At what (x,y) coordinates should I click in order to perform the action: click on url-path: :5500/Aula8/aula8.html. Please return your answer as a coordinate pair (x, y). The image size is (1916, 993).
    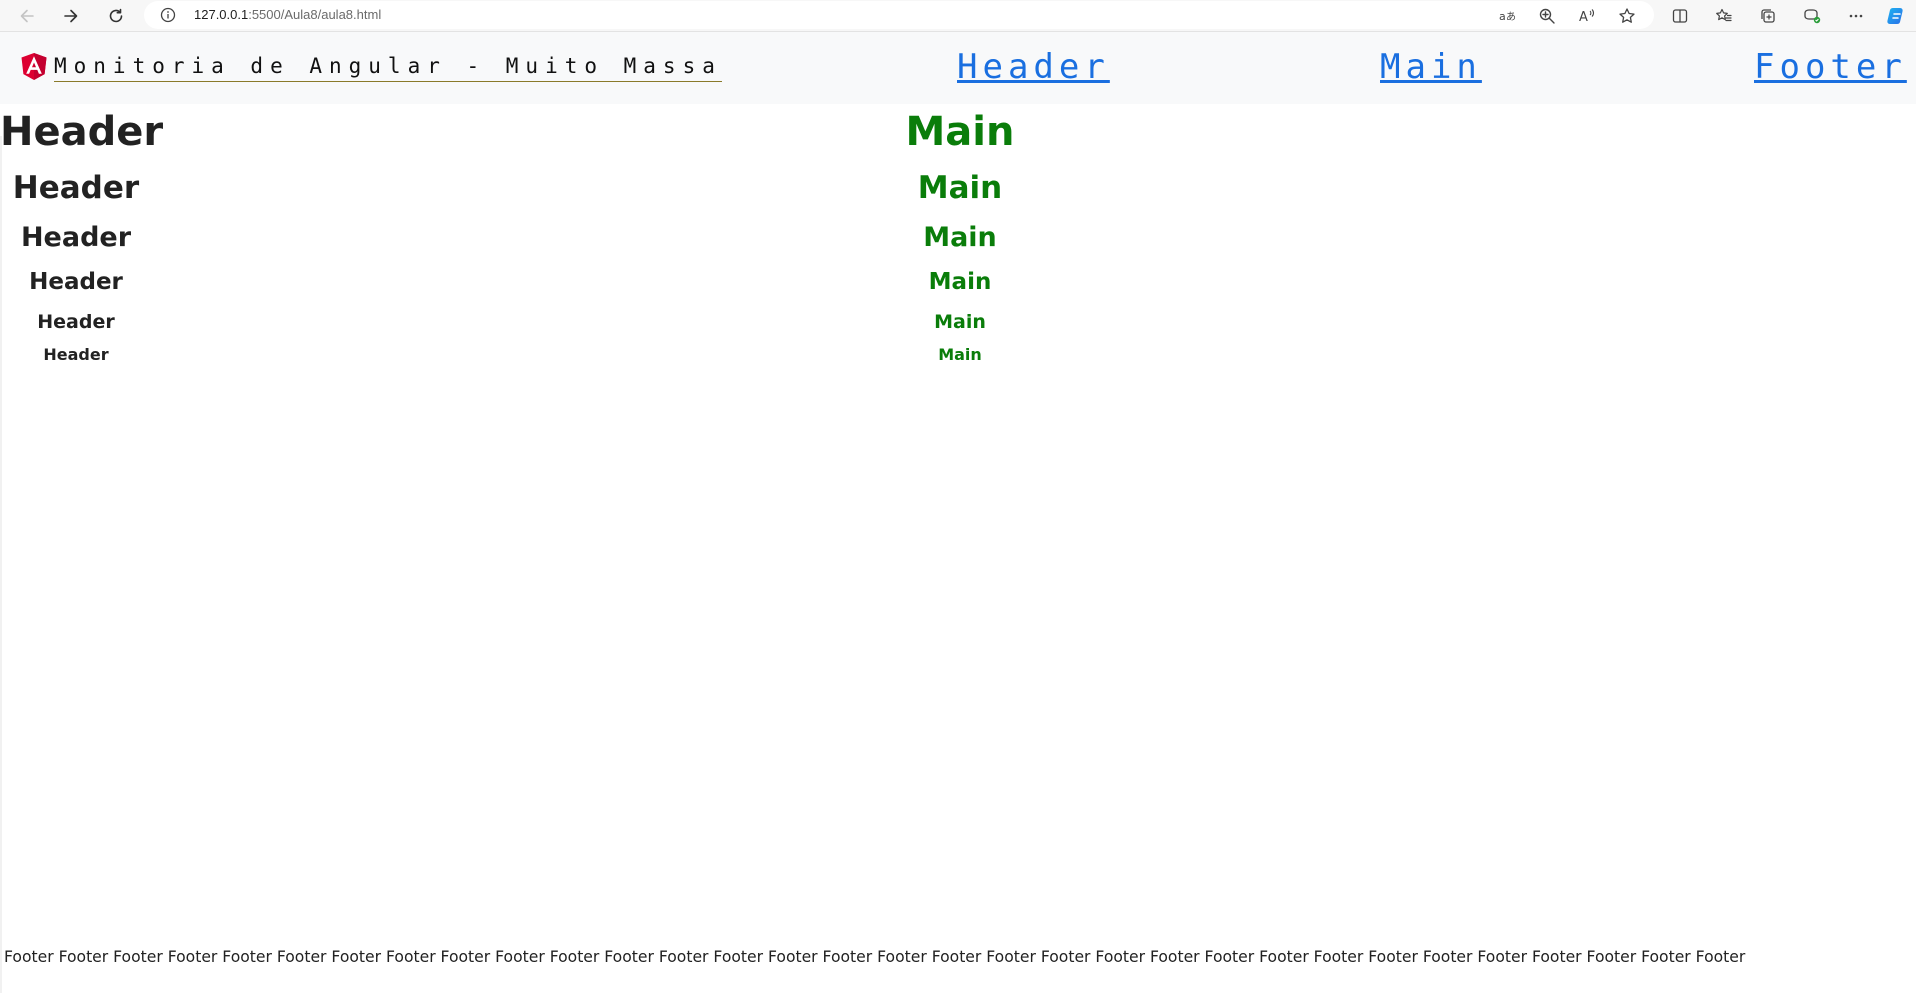
    Looking at the image, I should click on (315, 14).